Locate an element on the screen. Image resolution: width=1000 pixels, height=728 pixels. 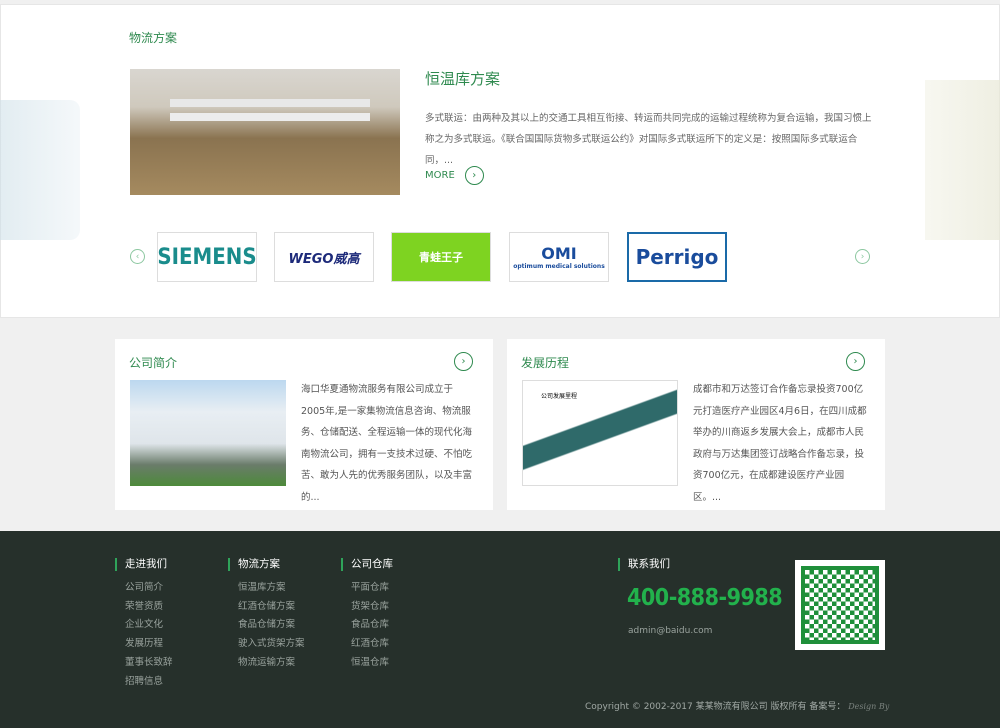
partner-logo-siemens: SIEMENS is located at coordinates (207, 257).